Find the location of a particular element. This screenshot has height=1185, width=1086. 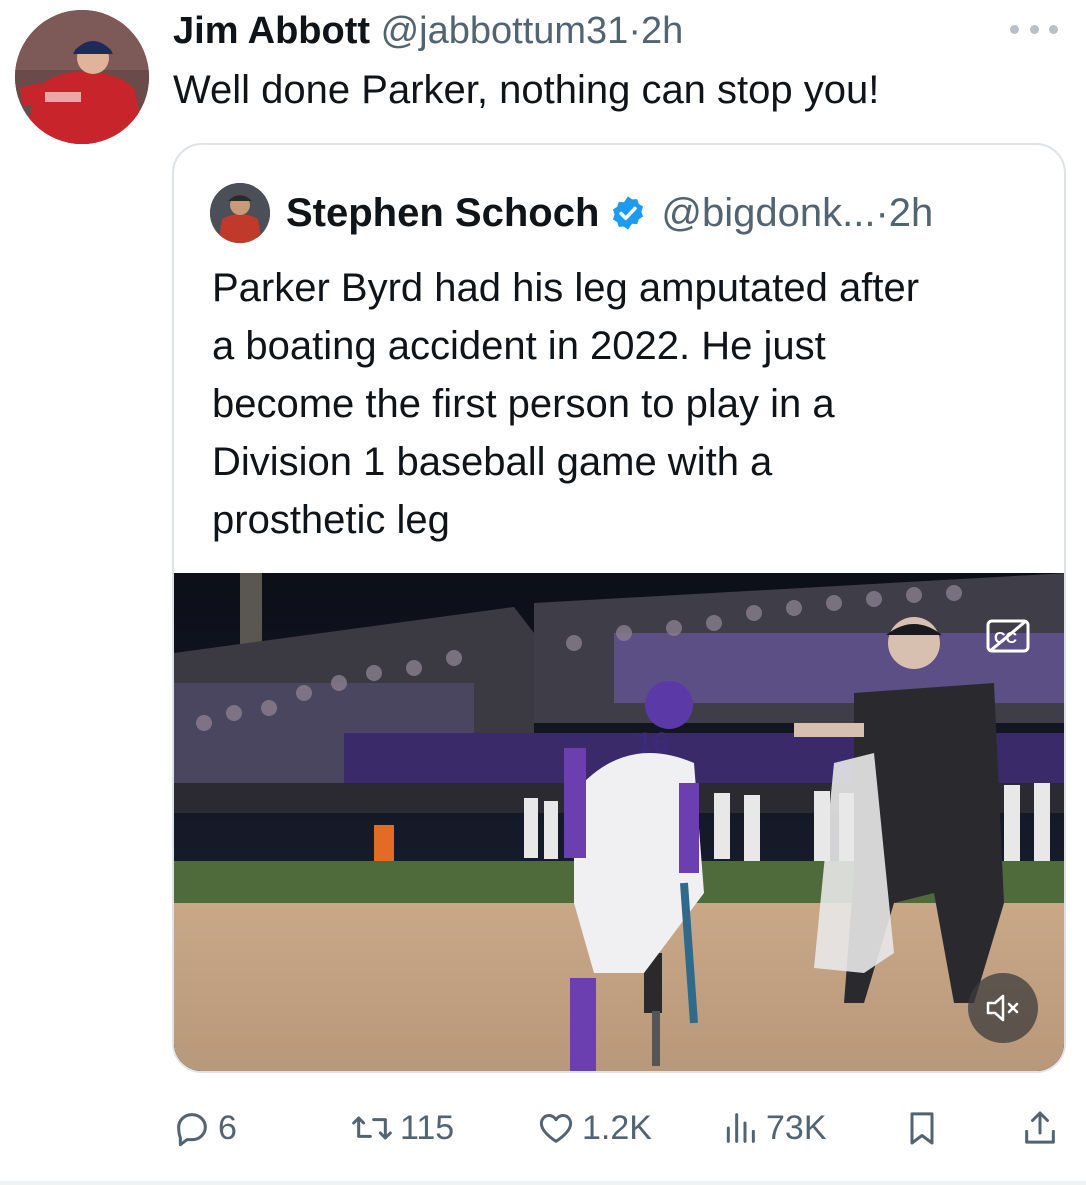

bookmark-icon is located at coordinates (922, 1128).